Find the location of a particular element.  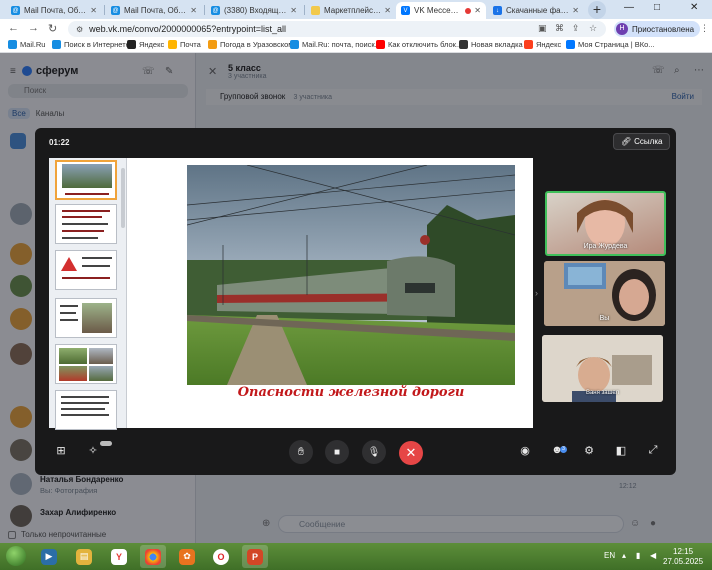

camera-icon: ▣ is located at coordinates (542, 28).